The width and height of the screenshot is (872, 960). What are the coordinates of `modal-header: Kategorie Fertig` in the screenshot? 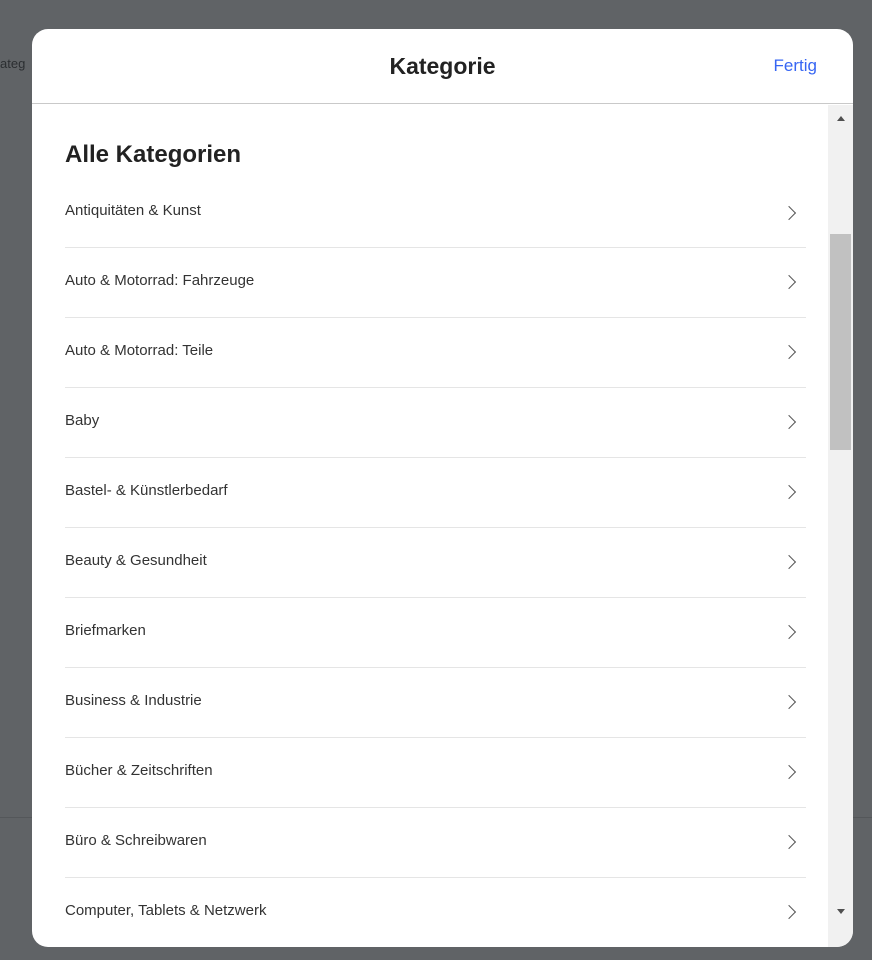 It's located at (442, 66).